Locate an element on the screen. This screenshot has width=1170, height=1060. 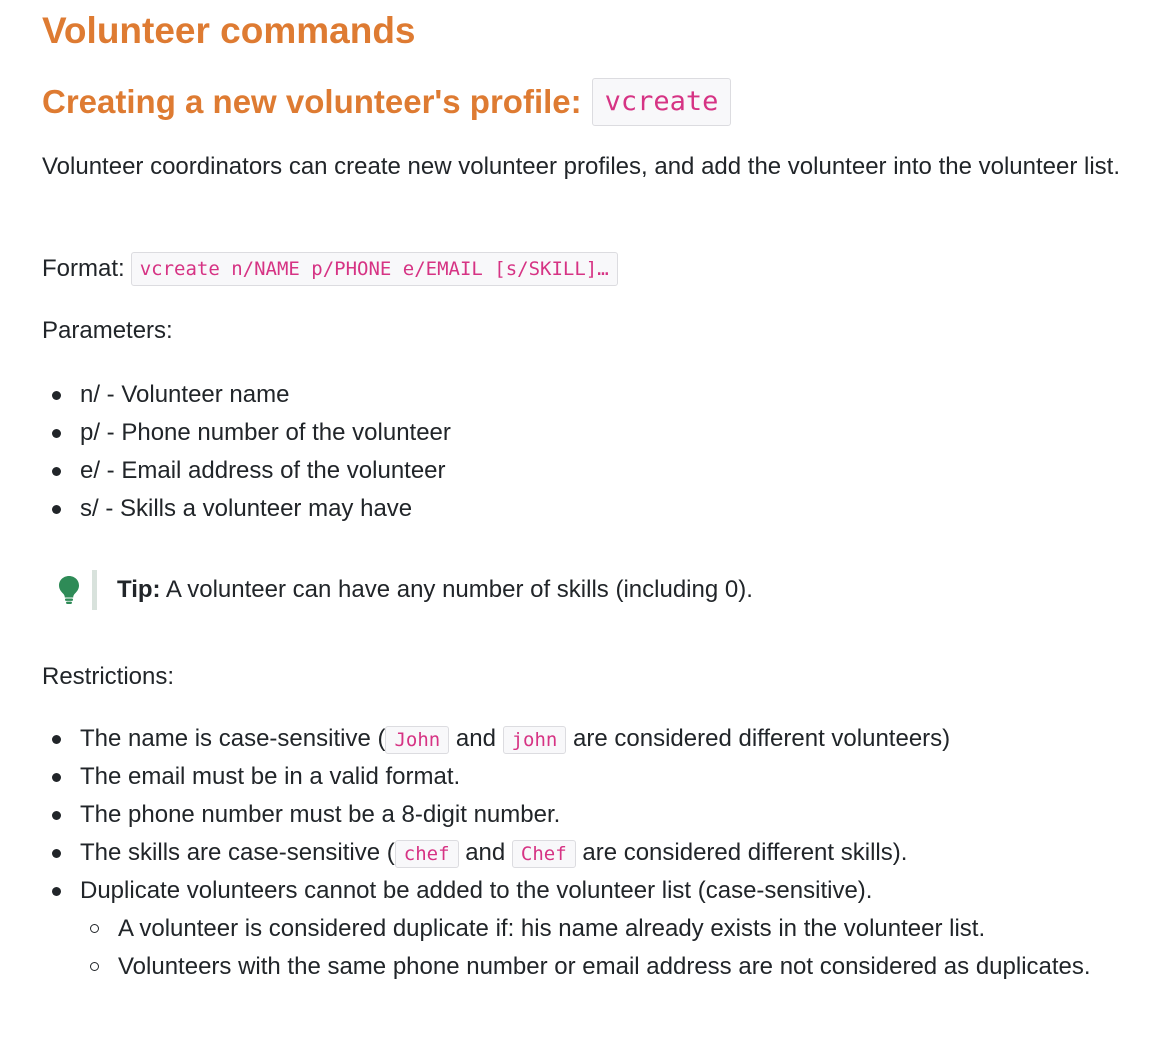
rule-text: are considered different skills). is located at coordinates (741, 852).